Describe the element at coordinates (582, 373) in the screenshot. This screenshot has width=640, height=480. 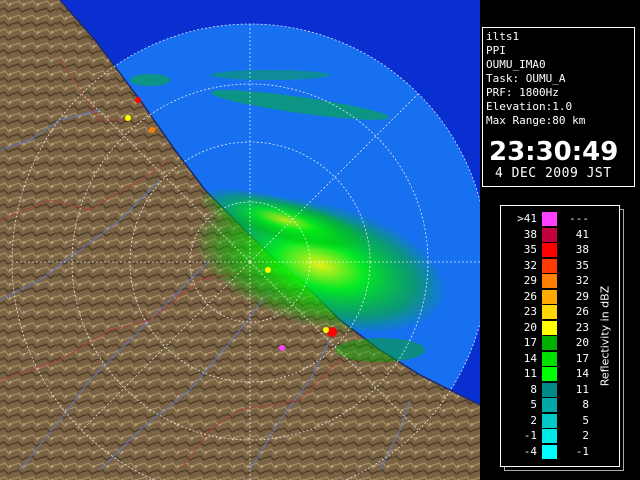
I see `legend-upper-value: 14` at that location.